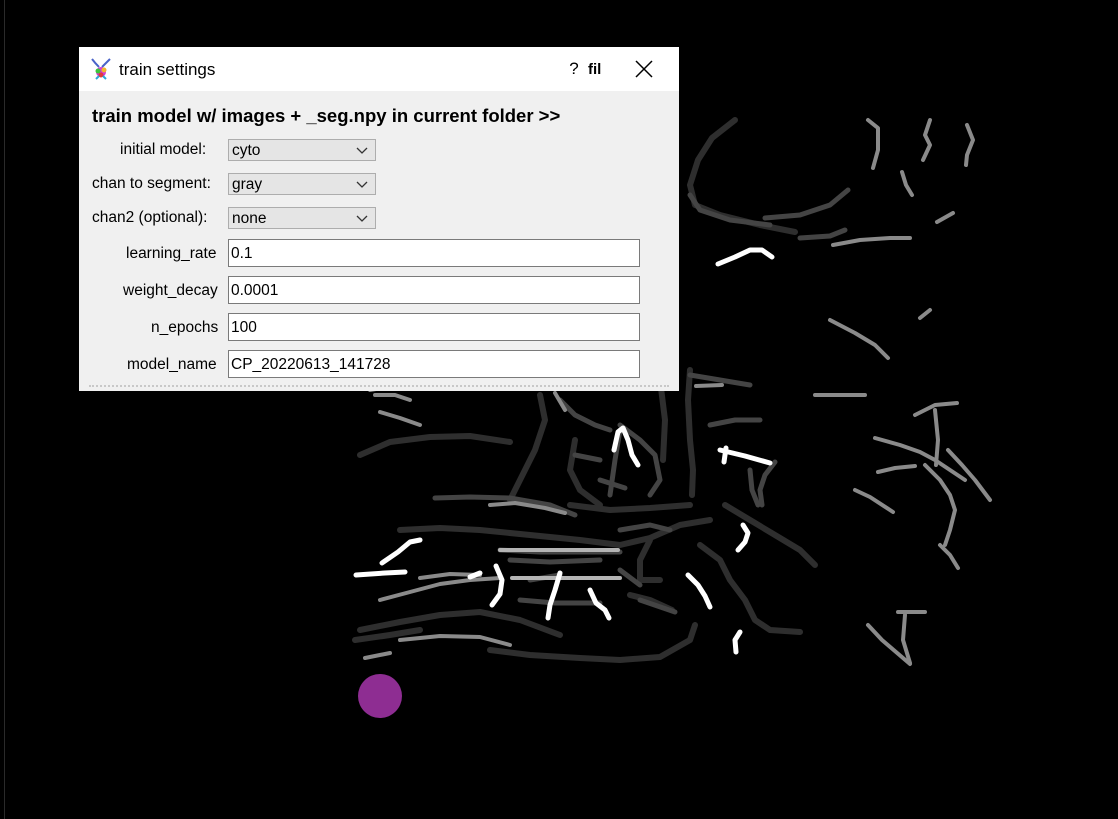 This screenshot has width=1118, height=819. I want to click on chan-to-segment-value: gray, so click(247, 184).